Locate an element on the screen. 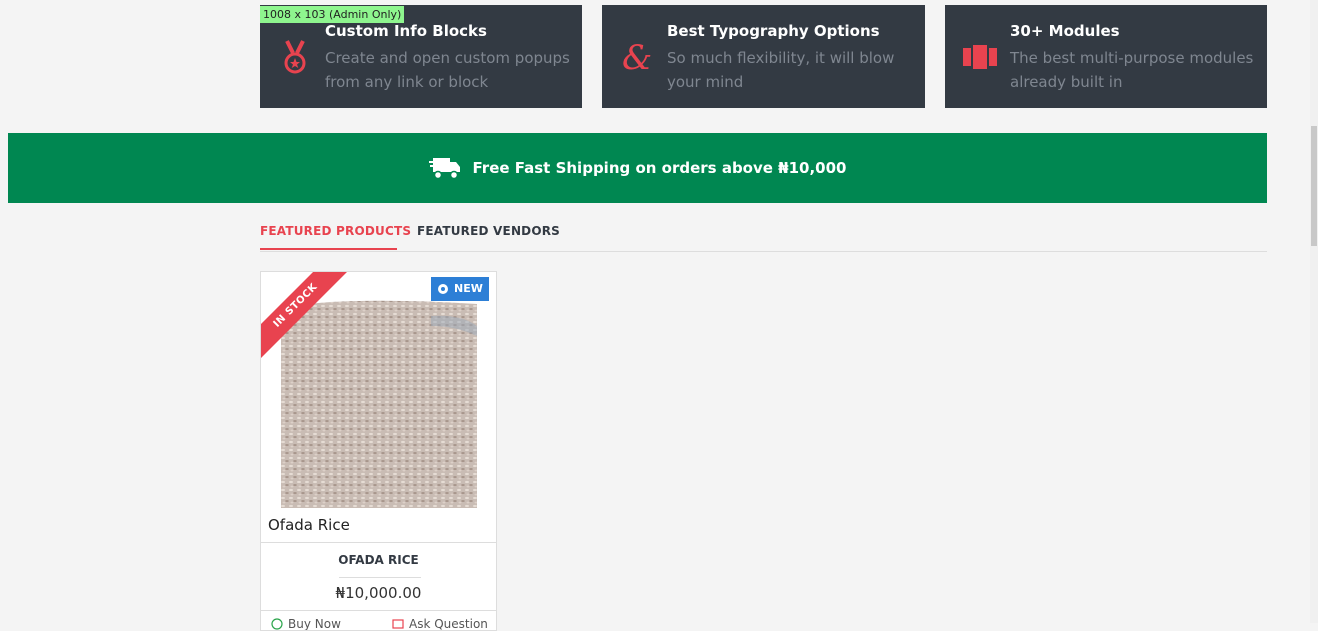 This screenshot has height=631, width=1318. vendor-name: OFADA RICE is located at coordinates (378, 560).